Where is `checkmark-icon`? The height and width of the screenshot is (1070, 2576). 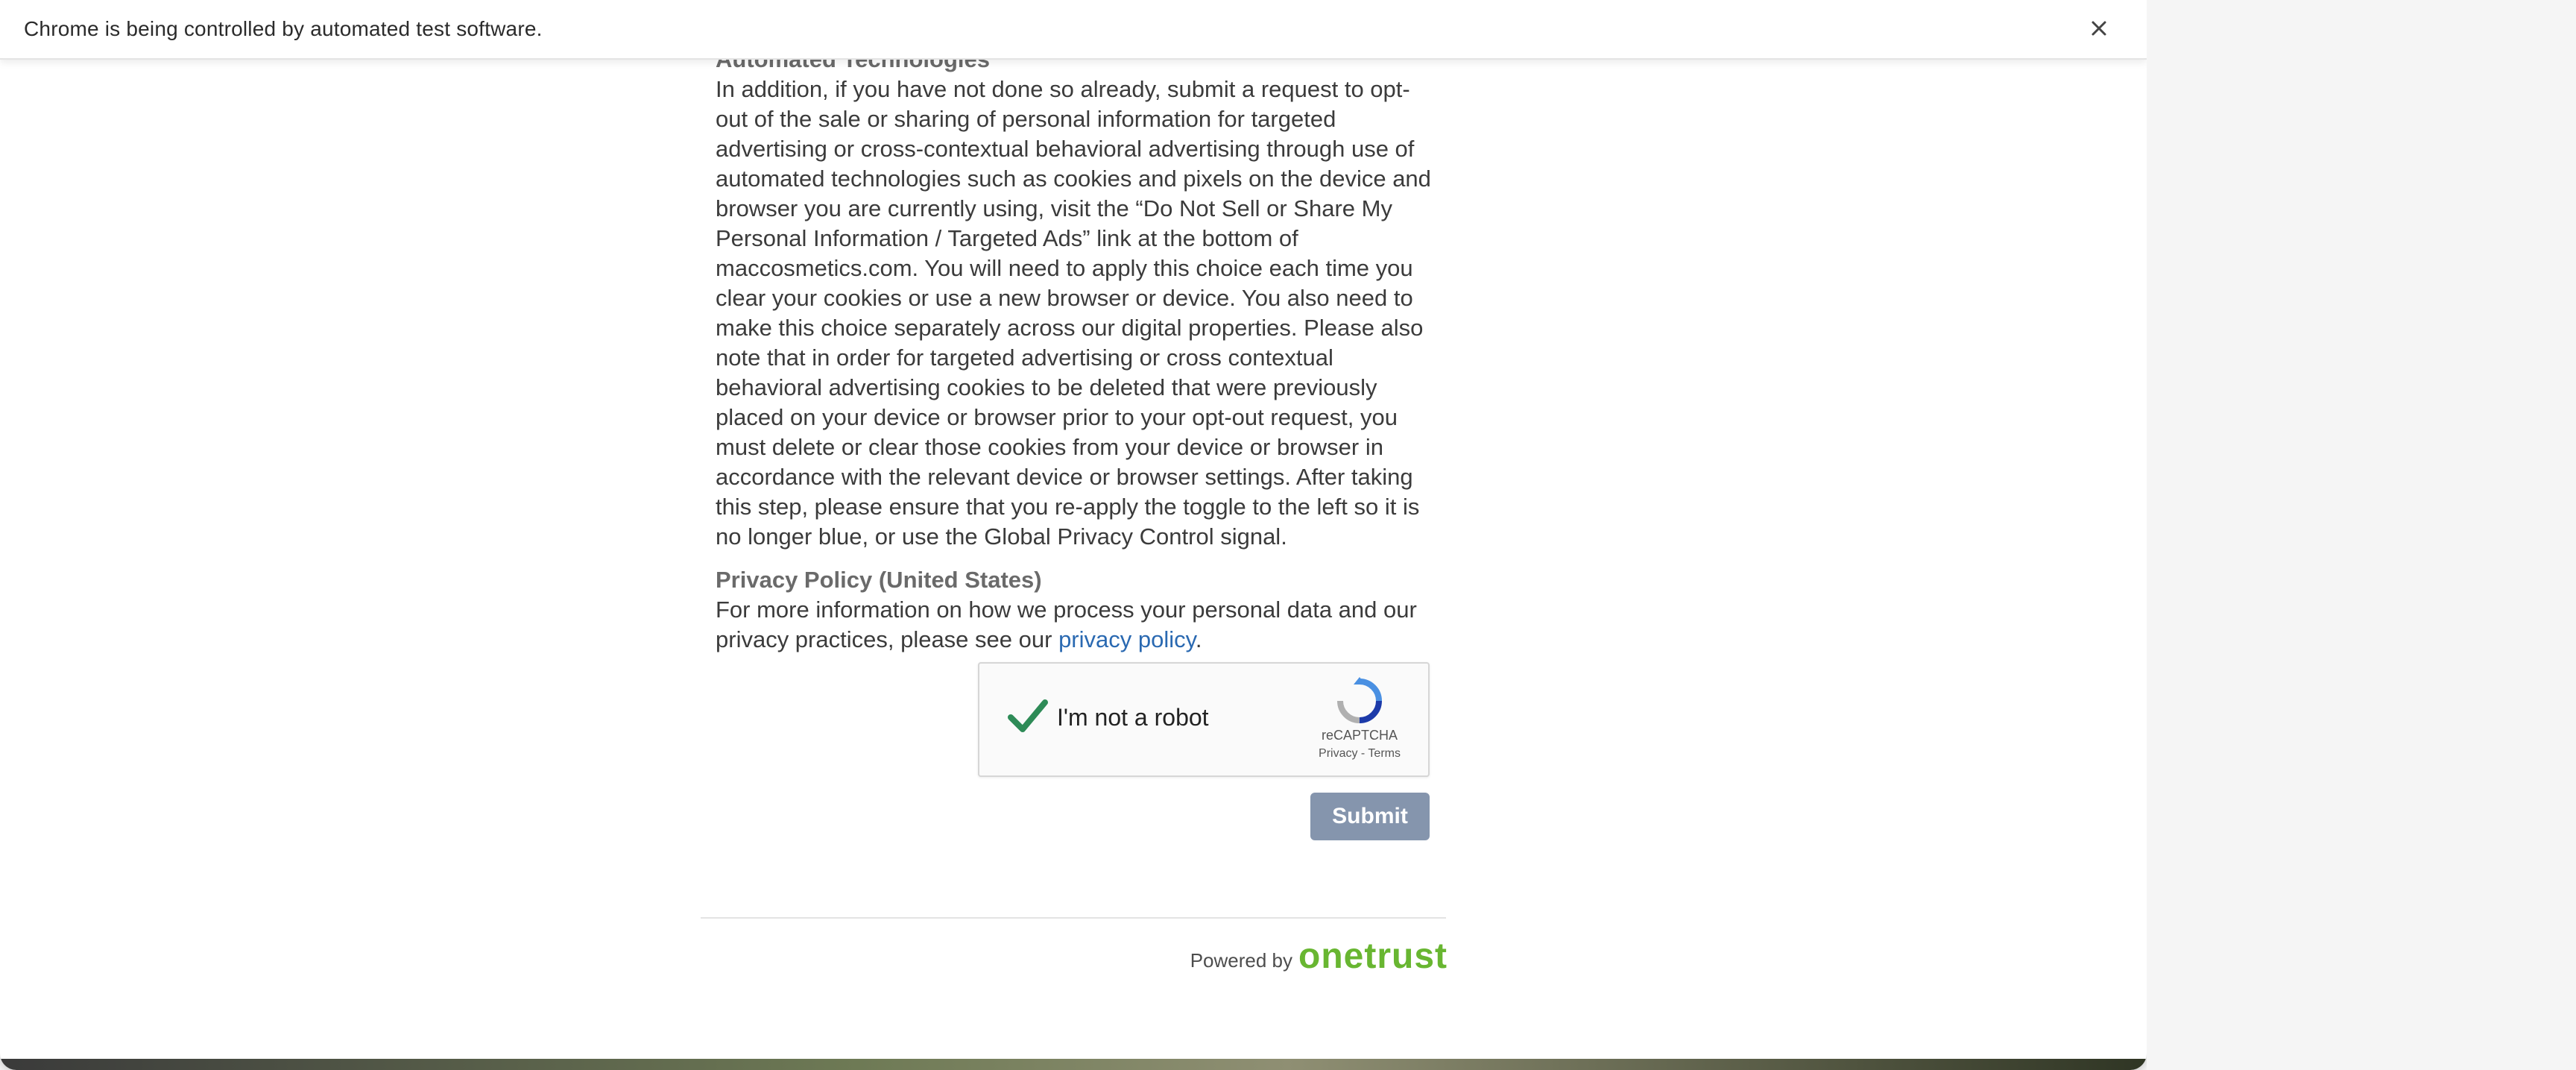
checkmark-icon is located at coordinates (1028, 715).